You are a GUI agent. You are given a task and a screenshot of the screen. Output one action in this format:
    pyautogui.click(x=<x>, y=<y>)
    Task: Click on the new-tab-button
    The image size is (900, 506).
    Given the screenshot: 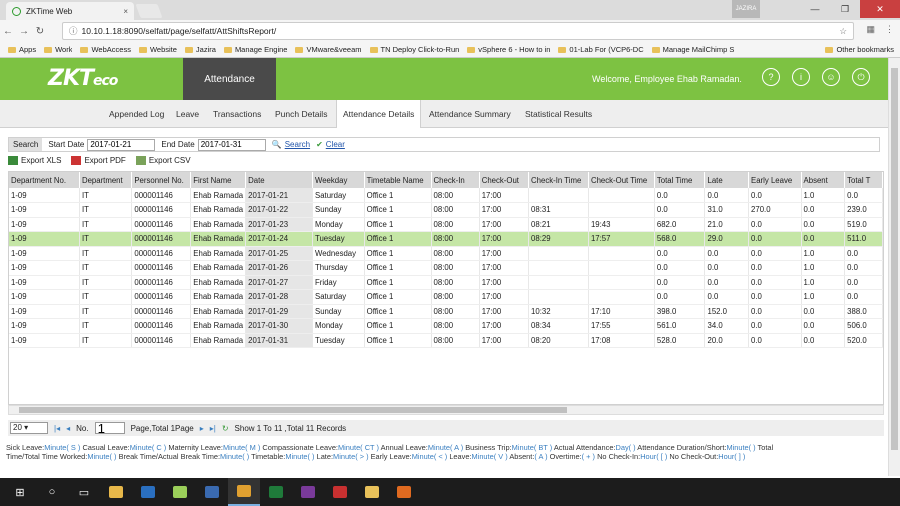 What is the action you would take?
    pyautogui.click(x=149, y=11)
    